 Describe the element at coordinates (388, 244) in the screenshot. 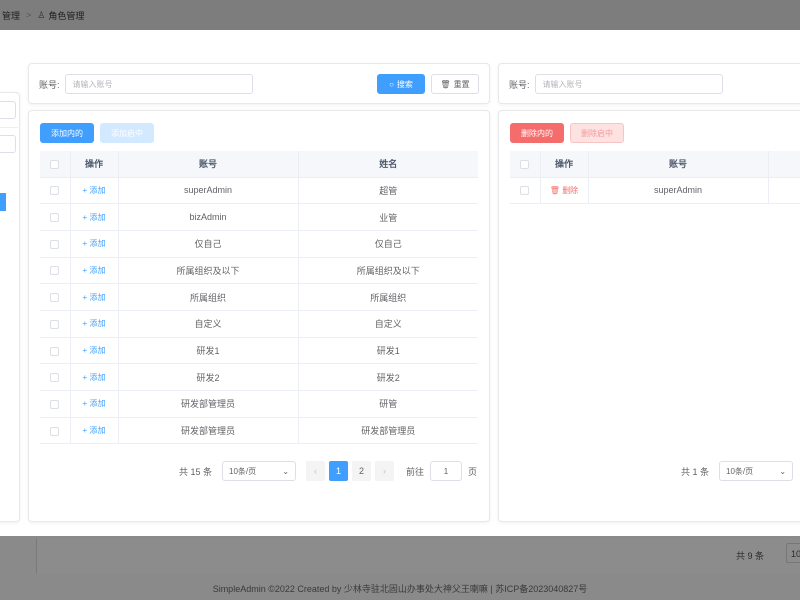

I see `row-name: 仅自己` at that location.